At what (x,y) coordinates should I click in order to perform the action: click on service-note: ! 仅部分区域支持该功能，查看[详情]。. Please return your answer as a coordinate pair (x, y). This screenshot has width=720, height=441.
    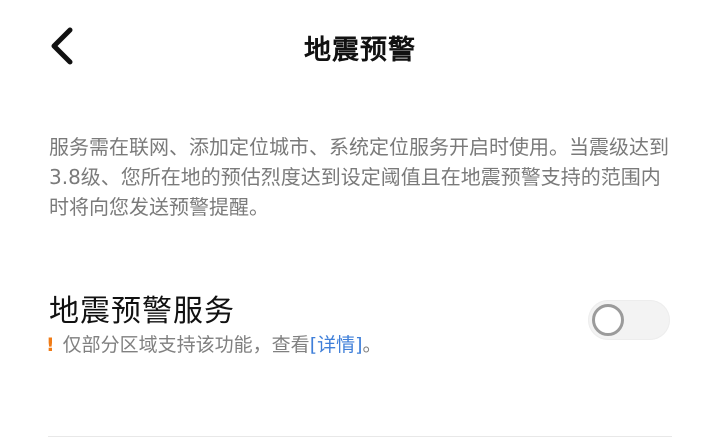
    Looking at the image, I should click on (214, 343).